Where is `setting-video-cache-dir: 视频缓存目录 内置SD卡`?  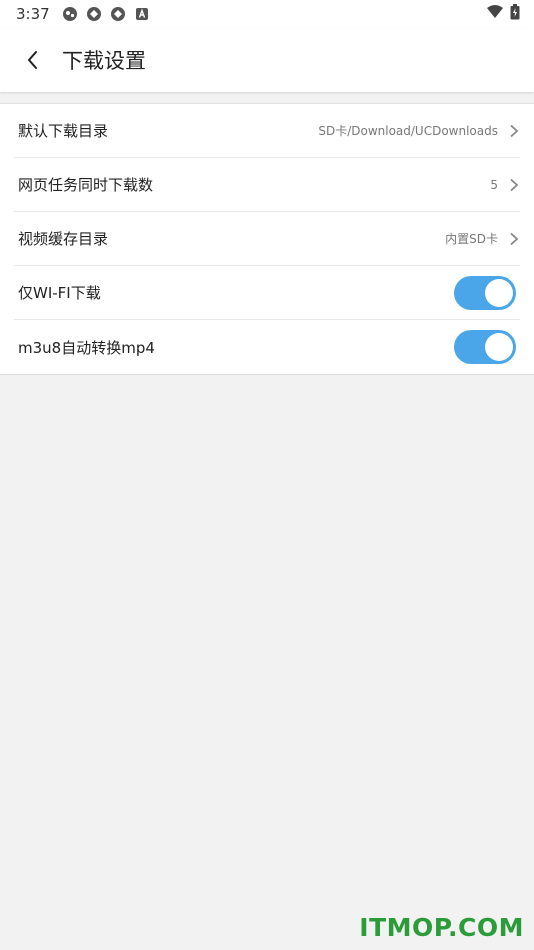
setting-video-cache-dir: 视频缓存目录 内置SD卡 is located at coordinates (267, 239).